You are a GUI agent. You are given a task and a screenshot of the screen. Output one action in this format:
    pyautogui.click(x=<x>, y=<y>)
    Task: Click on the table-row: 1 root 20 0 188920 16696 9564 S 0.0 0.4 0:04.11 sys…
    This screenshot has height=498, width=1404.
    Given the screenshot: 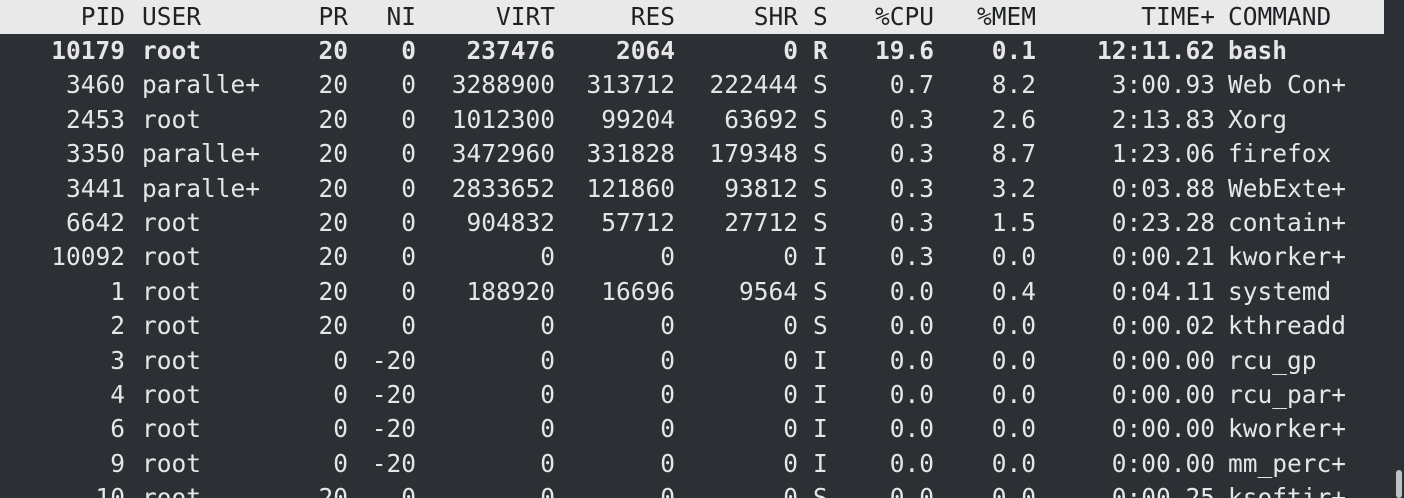 What is the action you would take?
    pyautogui.click(x=692, y=292)
    